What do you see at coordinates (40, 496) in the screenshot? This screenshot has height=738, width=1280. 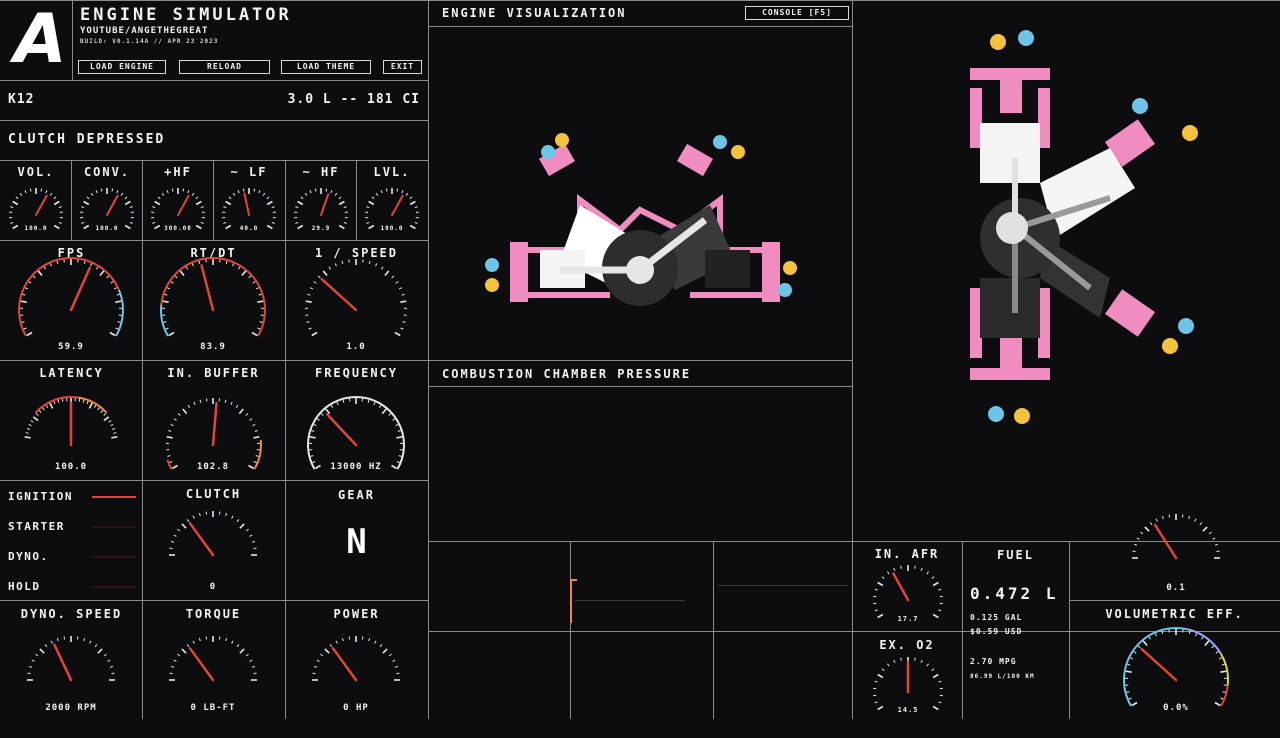 I see `indicator-ignition-label: IGNITION` at bounding box center [40, 496].